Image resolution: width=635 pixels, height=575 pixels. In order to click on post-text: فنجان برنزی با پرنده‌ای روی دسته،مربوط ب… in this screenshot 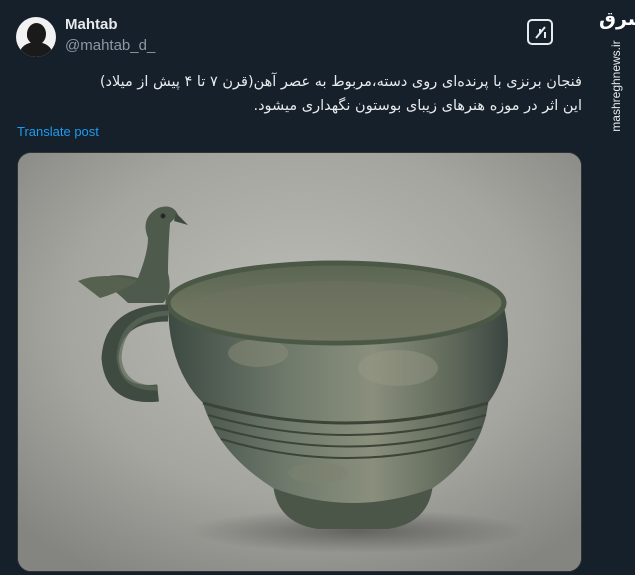, I will do `click(299, 94)`.